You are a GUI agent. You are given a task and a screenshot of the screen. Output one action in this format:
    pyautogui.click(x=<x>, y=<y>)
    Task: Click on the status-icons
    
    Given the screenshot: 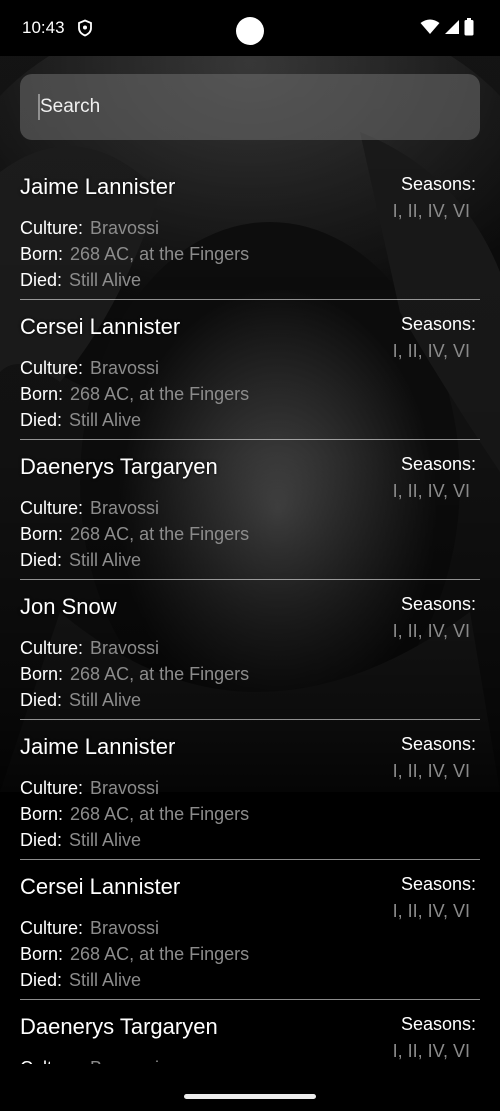 What is the action you would take?
    pyautogui.click(x=447, y=27)
    